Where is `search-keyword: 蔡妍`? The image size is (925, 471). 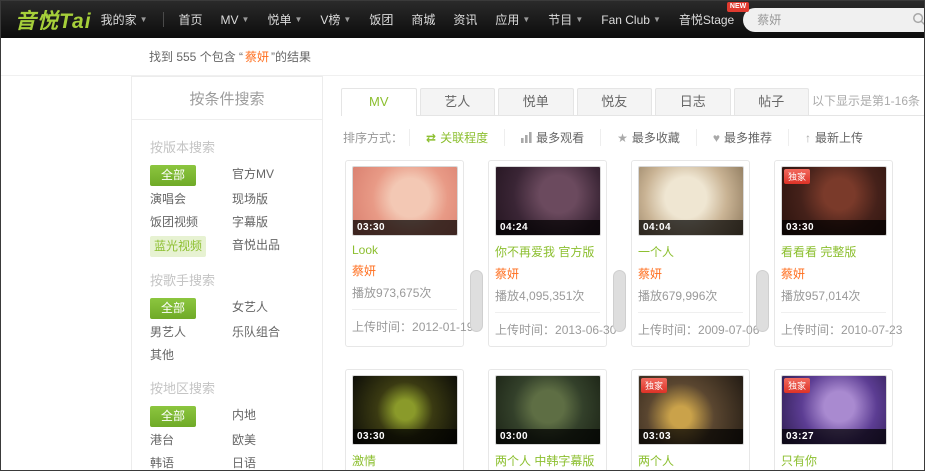 search-keyword: 蔡妍 is located at coordinates (257, 57).